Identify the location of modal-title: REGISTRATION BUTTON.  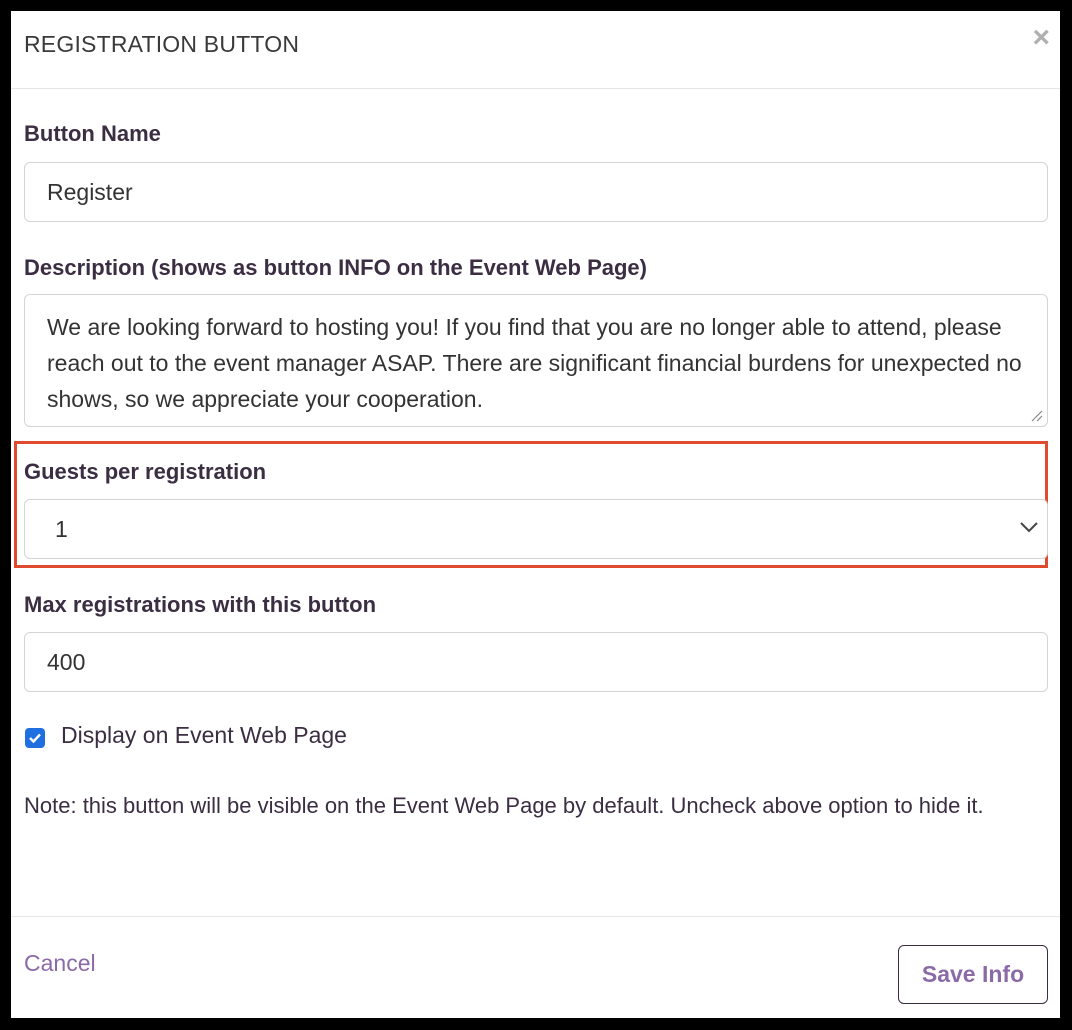
(162, 44).